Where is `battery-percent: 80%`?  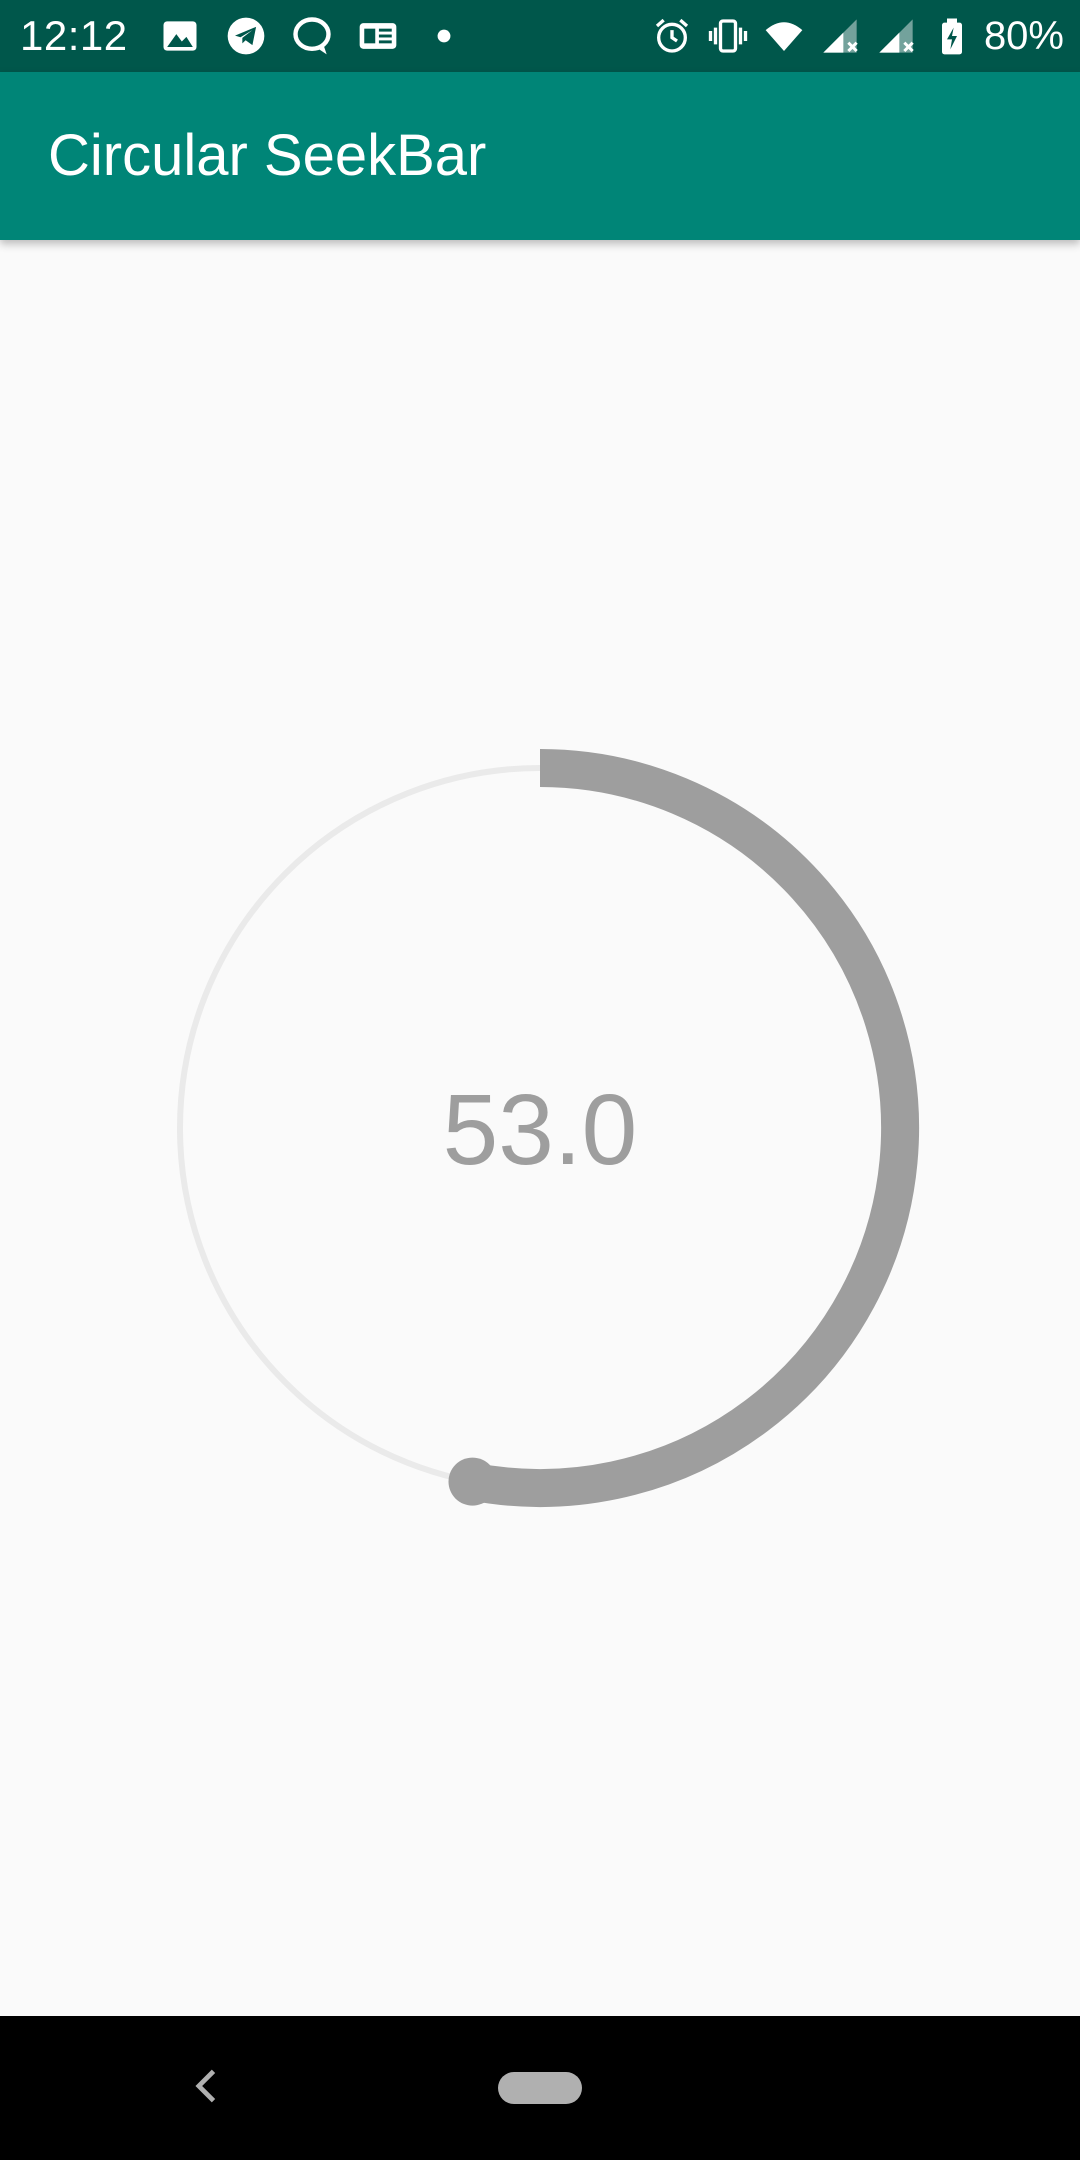
battery-percent: 80% is located at coordinates (1023, 36).